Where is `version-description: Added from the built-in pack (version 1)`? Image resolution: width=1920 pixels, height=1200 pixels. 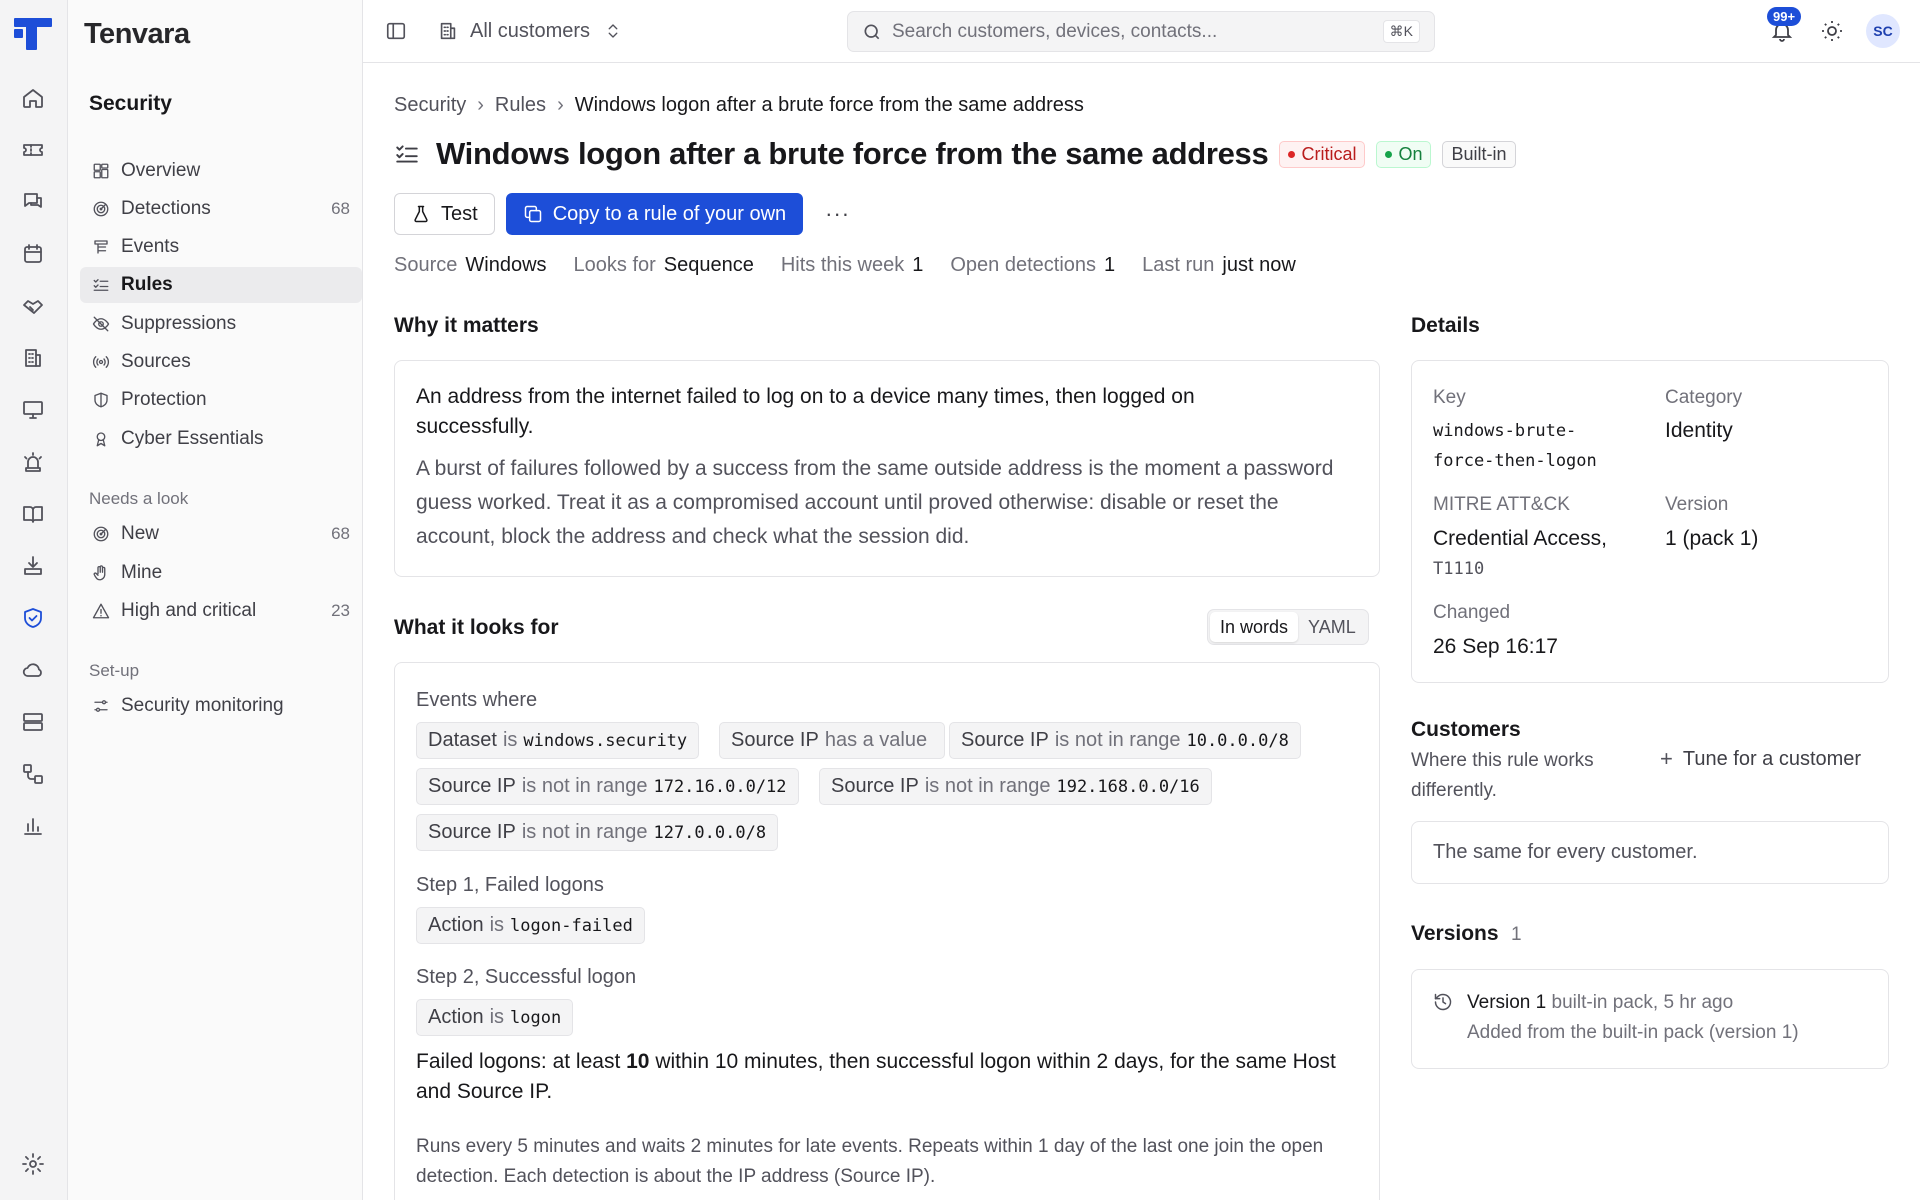
version-description: Added from the built-in pack (version 1) is located at coordinates (1633, 1032).